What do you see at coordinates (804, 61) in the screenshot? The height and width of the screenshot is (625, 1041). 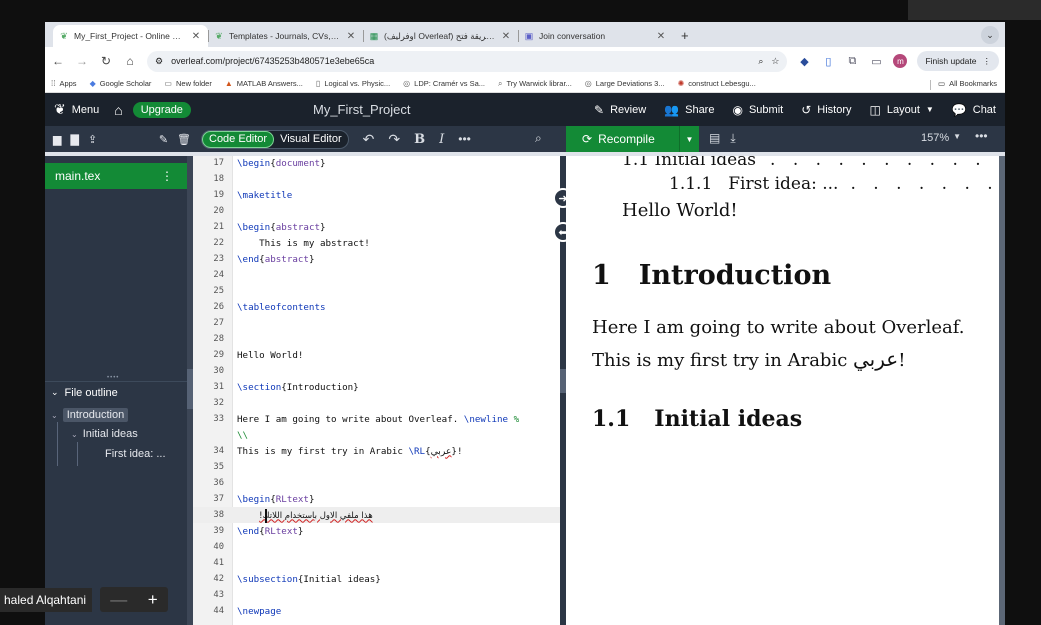 I see `extension-icon: ◆` at bounding box center [804, 61].